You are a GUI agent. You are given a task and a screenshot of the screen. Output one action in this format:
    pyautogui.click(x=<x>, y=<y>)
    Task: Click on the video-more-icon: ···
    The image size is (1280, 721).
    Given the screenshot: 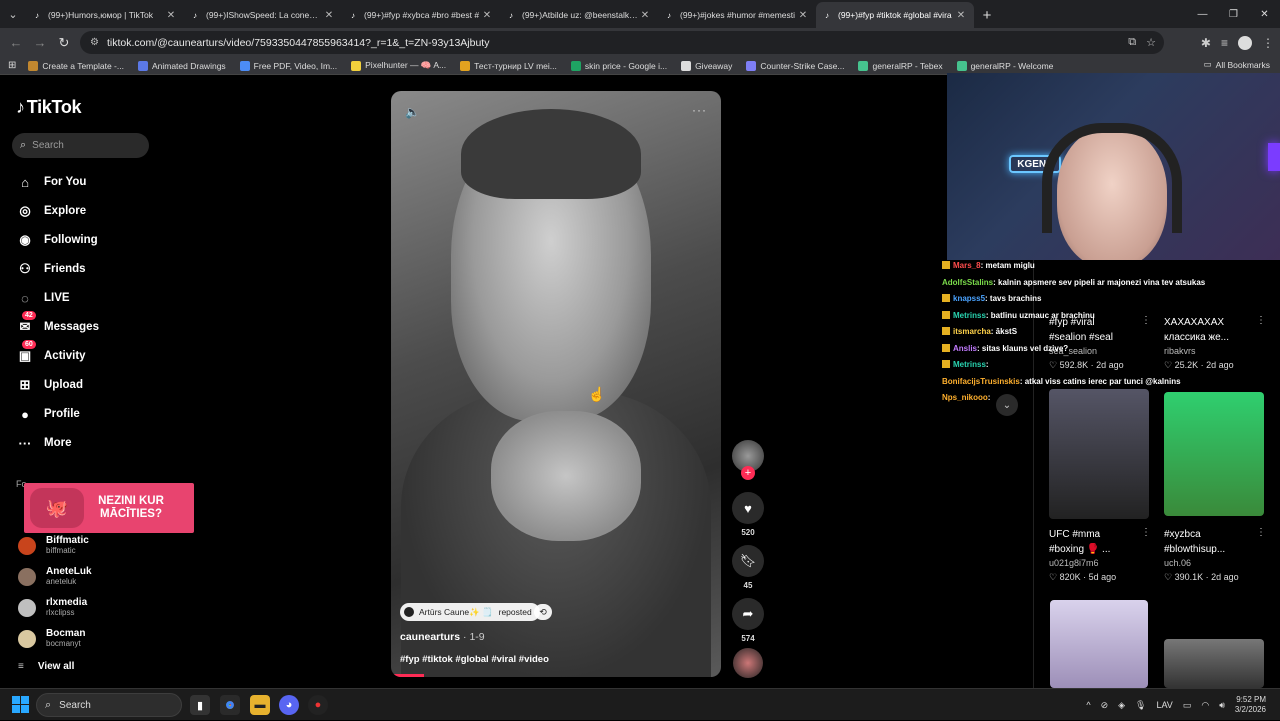 What is the action you would take?
    pyautogui.click(x=699, y=110)
    